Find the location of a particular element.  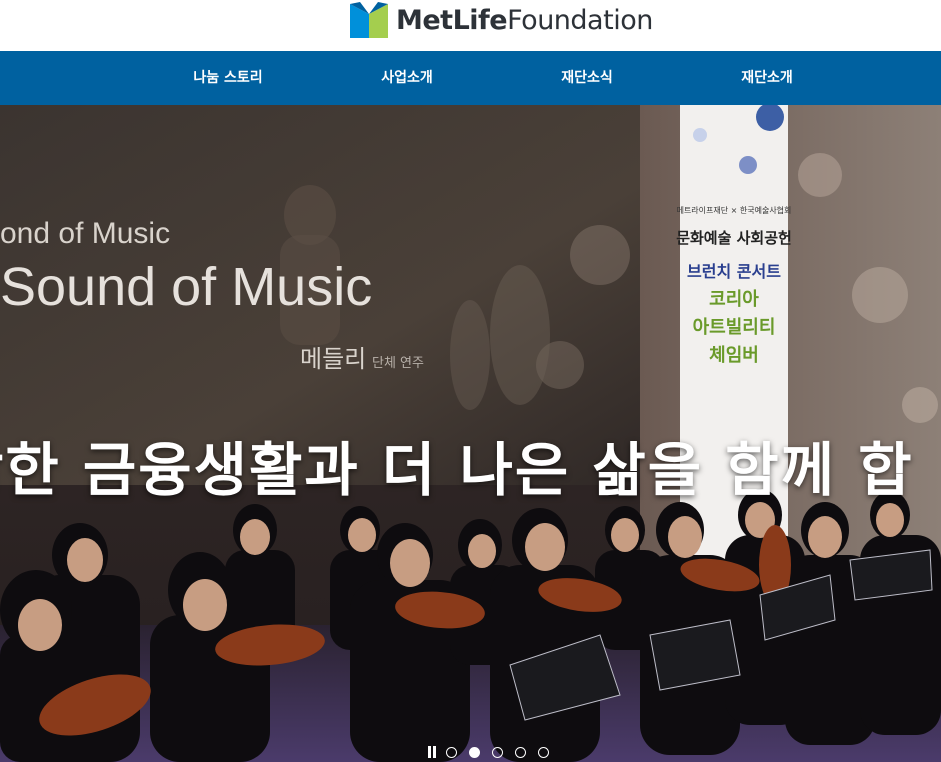

screen-text-large: Sound of Music is located at coordinates (186, 287).